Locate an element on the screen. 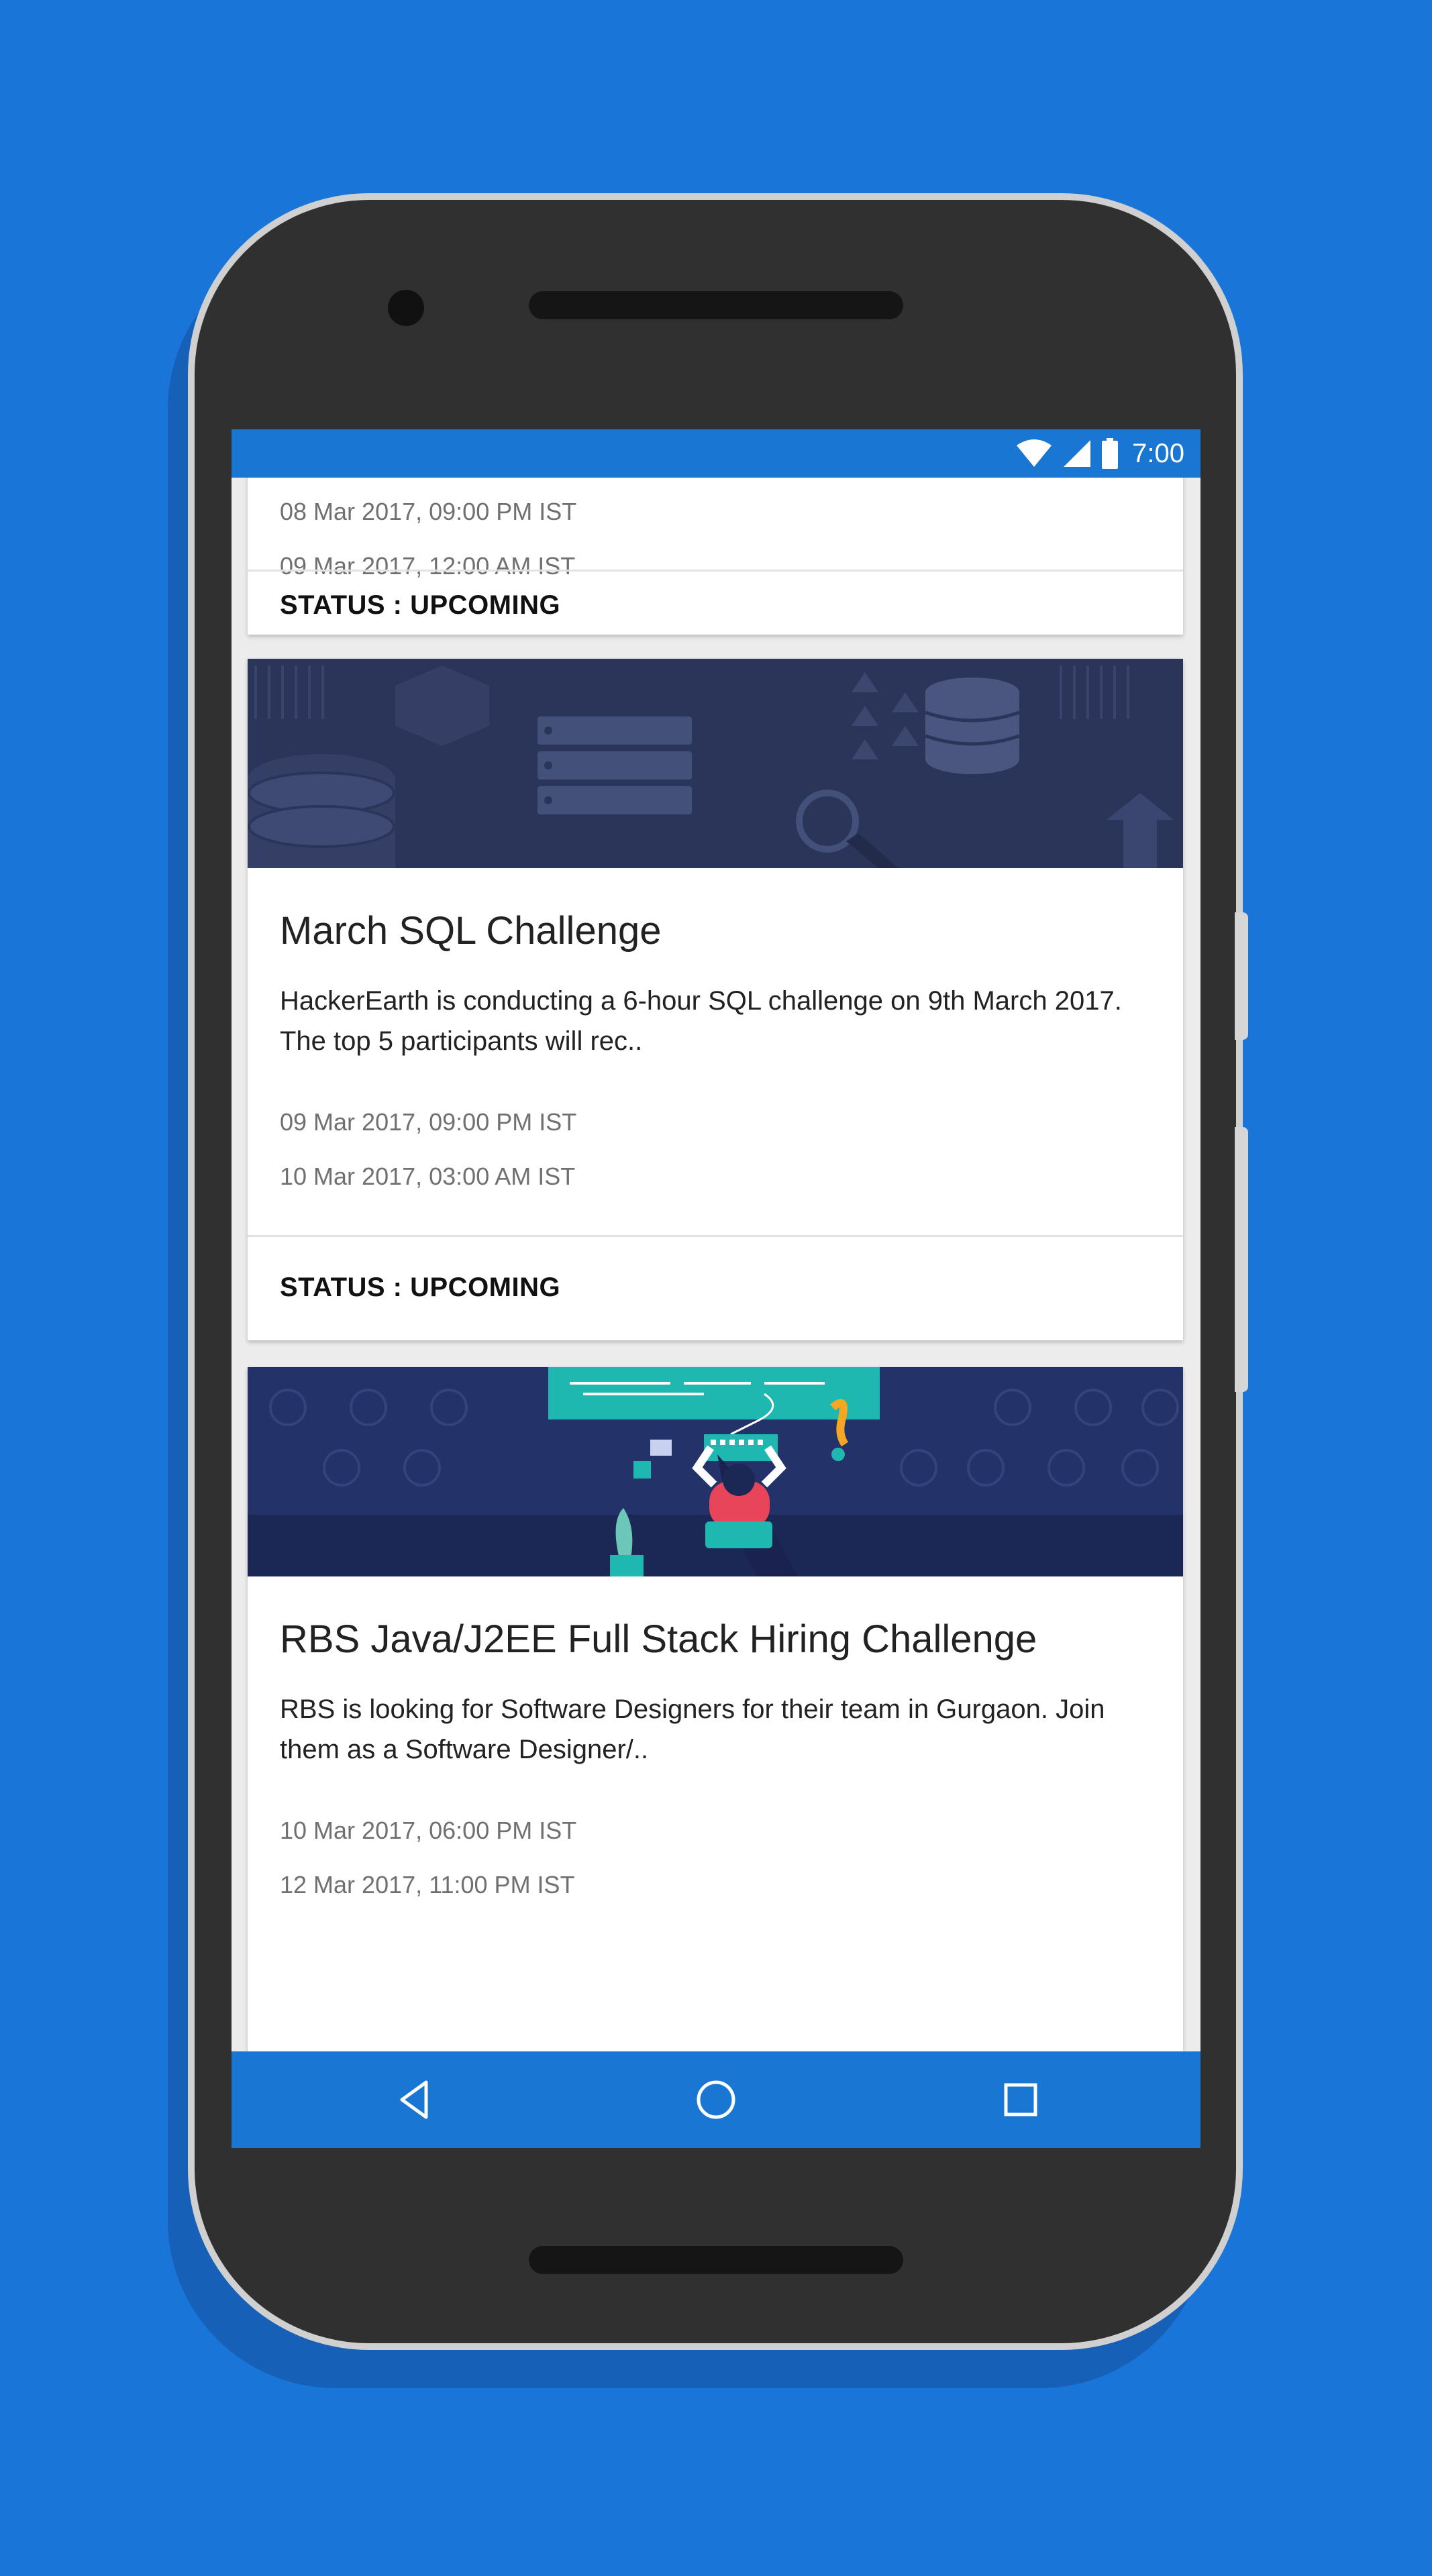  power-button is located at coordinates (1241, 976).